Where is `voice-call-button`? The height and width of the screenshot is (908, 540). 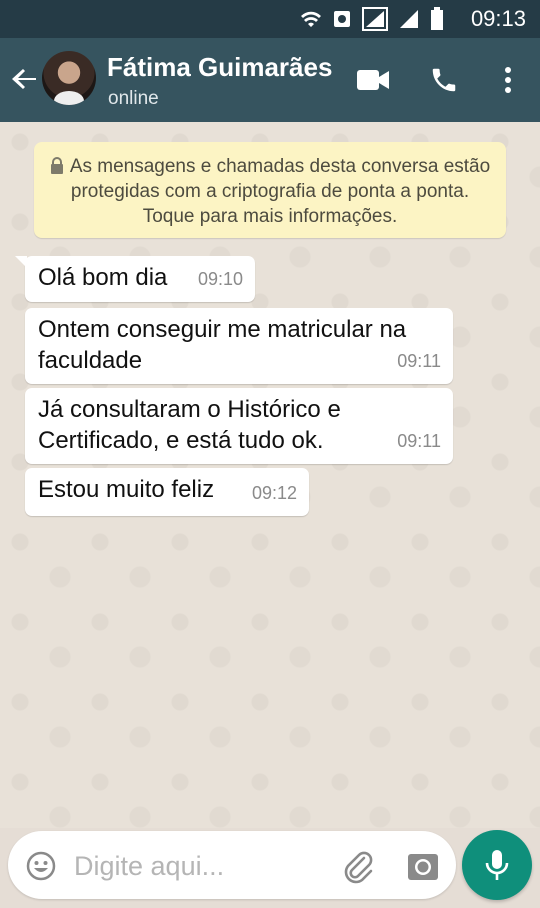
voice-call-button is located at coordinates (444, 80).